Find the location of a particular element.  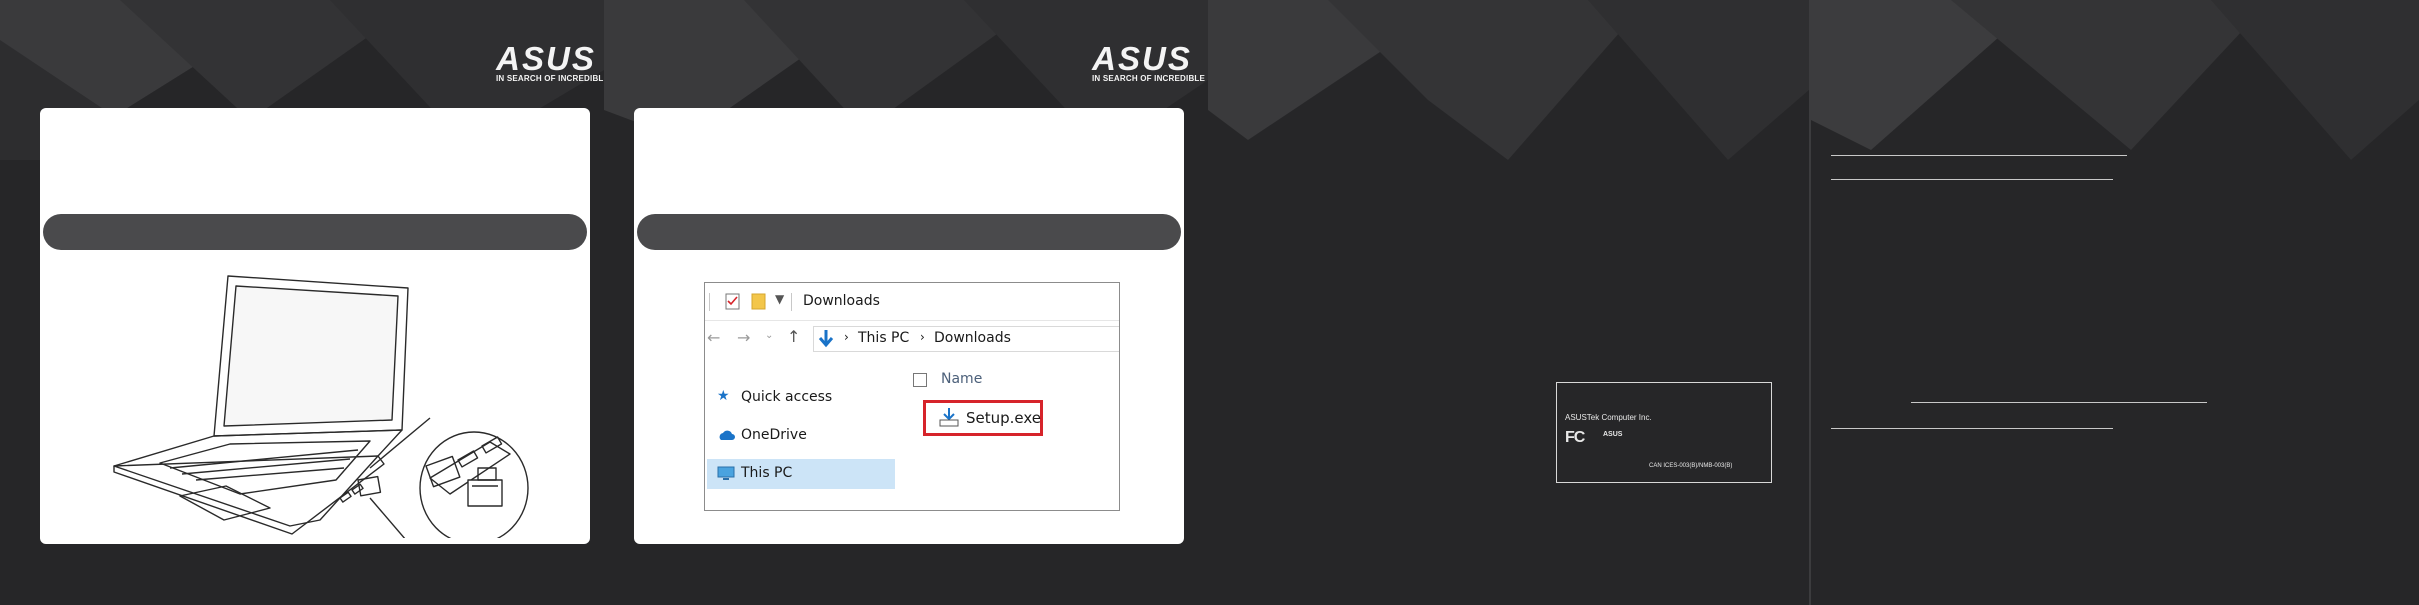

sidebar-item-label: Quick access is located at coordinates (787, 397).